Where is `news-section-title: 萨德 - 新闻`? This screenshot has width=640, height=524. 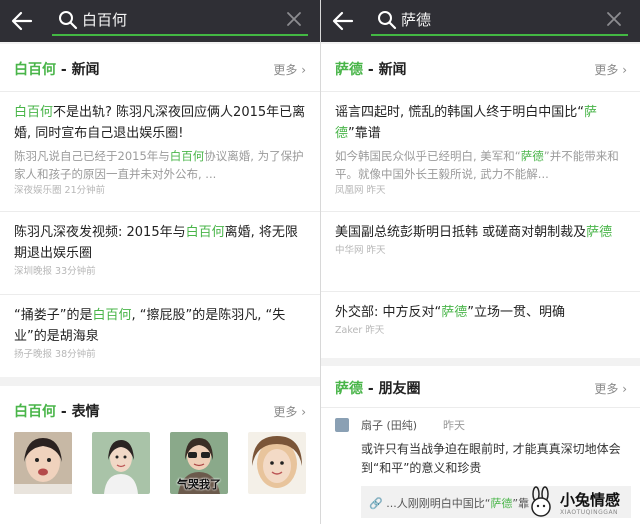 news-section-title: 萨德 - 新闻 is located at coordinates (371, 70).